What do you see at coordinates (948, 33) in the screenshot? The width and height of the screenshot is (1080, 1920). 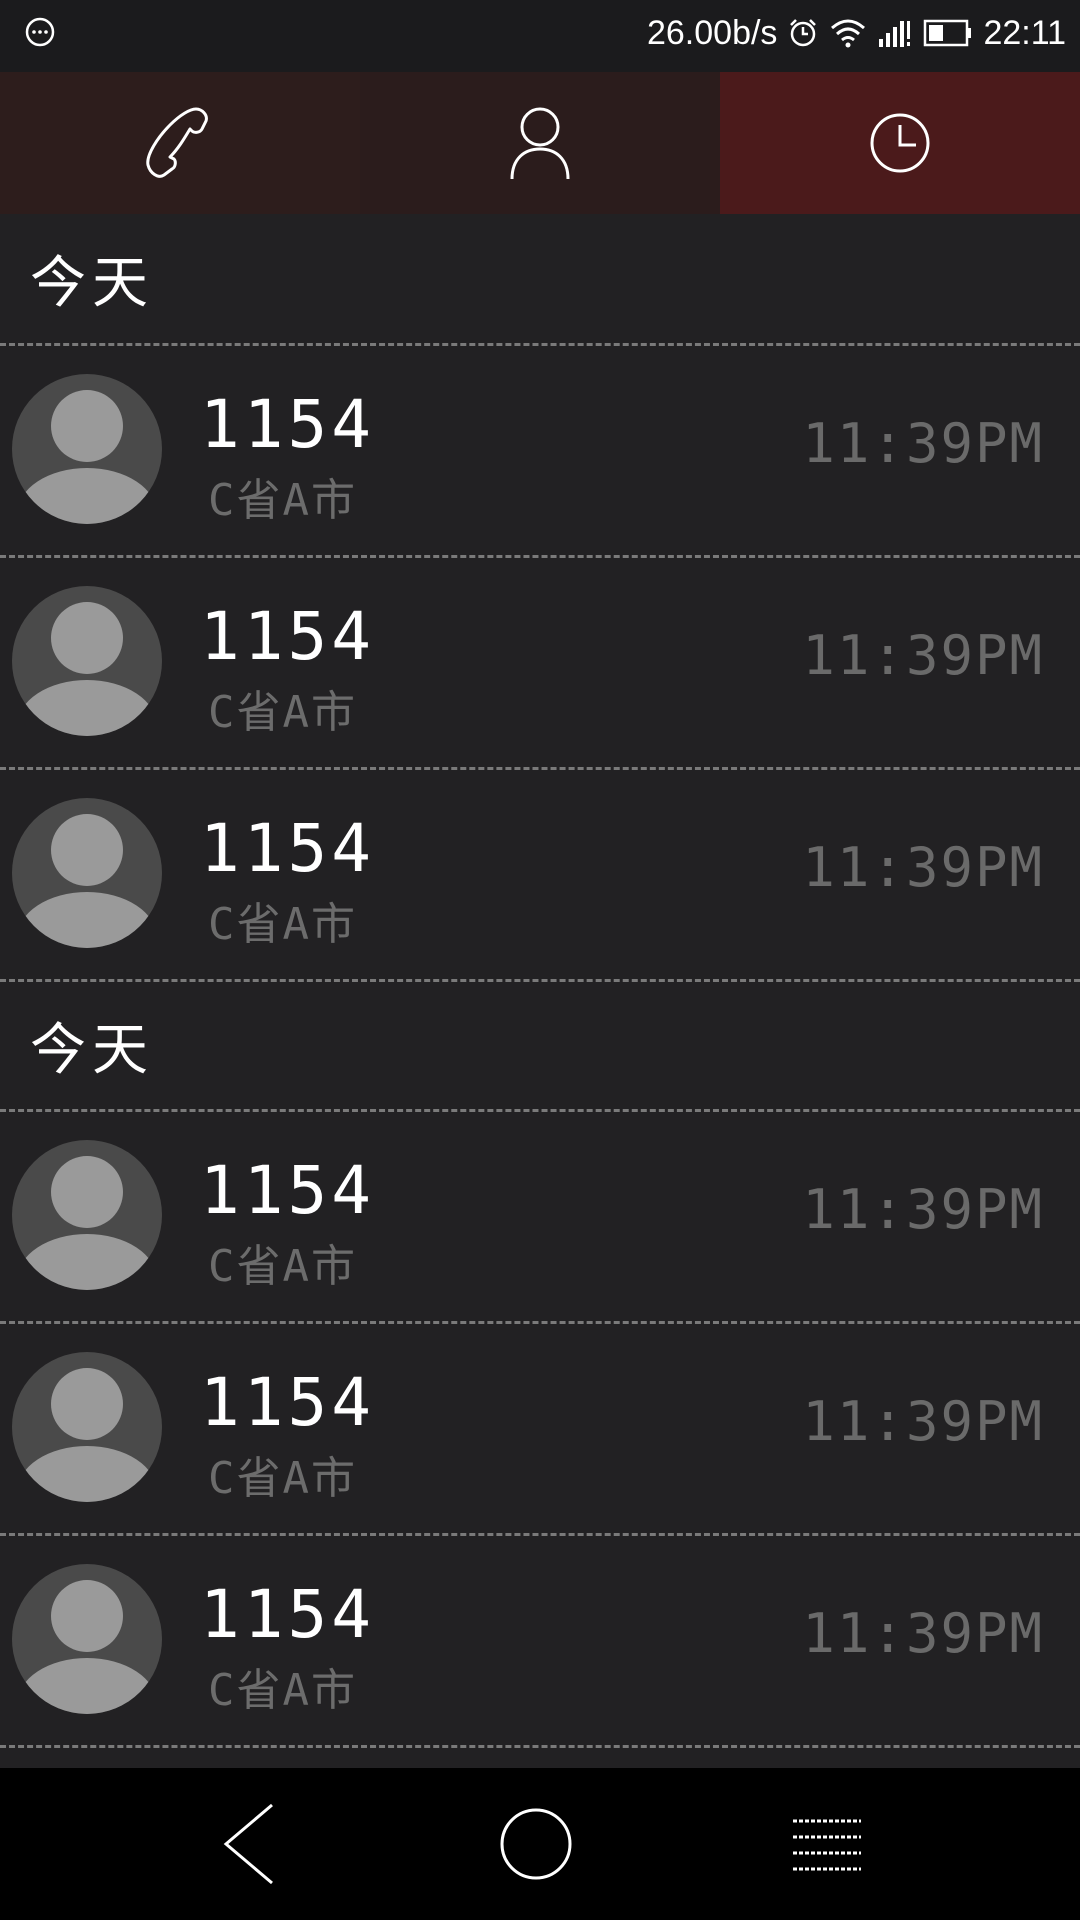 I see `battery-icon` at bounding box center [948, 33].